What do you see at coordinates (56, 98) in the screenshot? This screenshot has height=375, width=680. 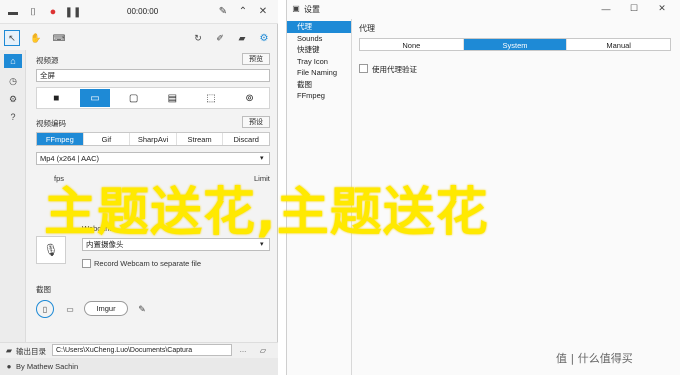 I see `no-video-icon: ■` at bounding box center [56, 98].